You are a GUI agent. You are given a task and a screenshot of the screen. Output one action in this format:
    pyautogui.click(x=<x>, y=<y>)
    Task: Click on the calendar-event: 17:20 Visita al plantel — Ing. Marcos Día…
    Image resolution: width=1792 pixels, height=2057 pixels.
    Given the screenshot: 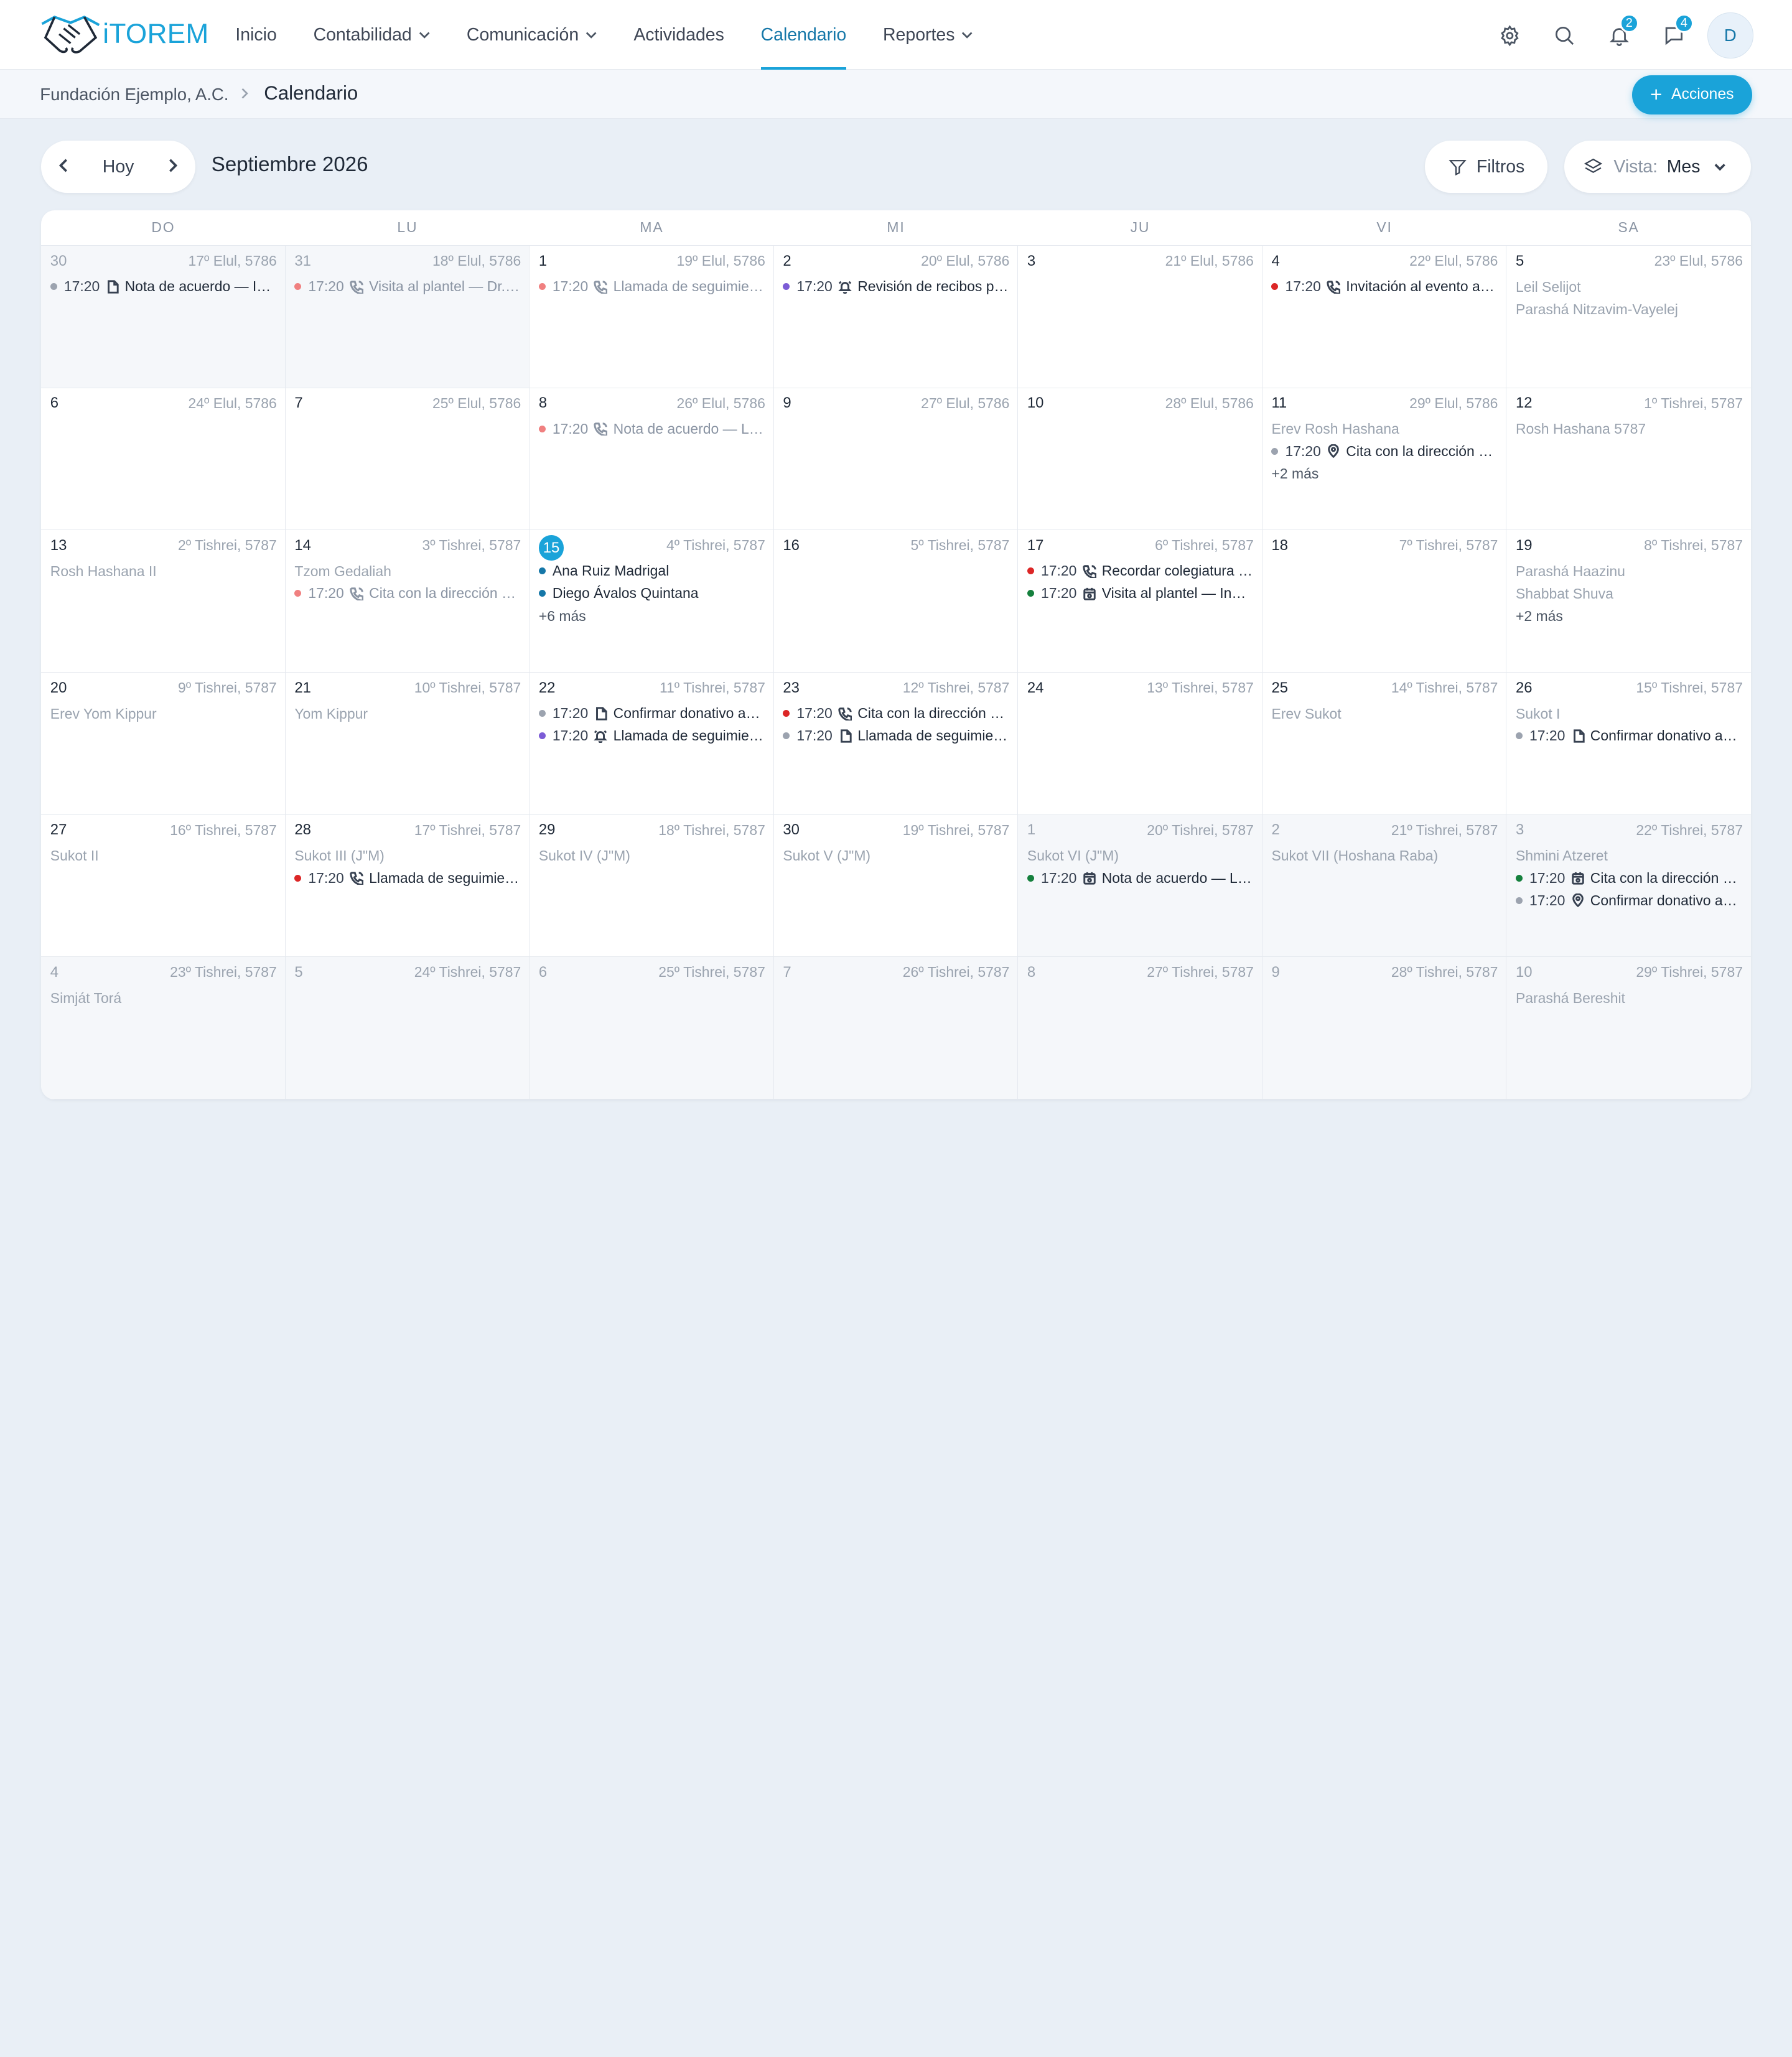 What is the action you would take?
    pyautogui.click(x=1140, y=593)
    